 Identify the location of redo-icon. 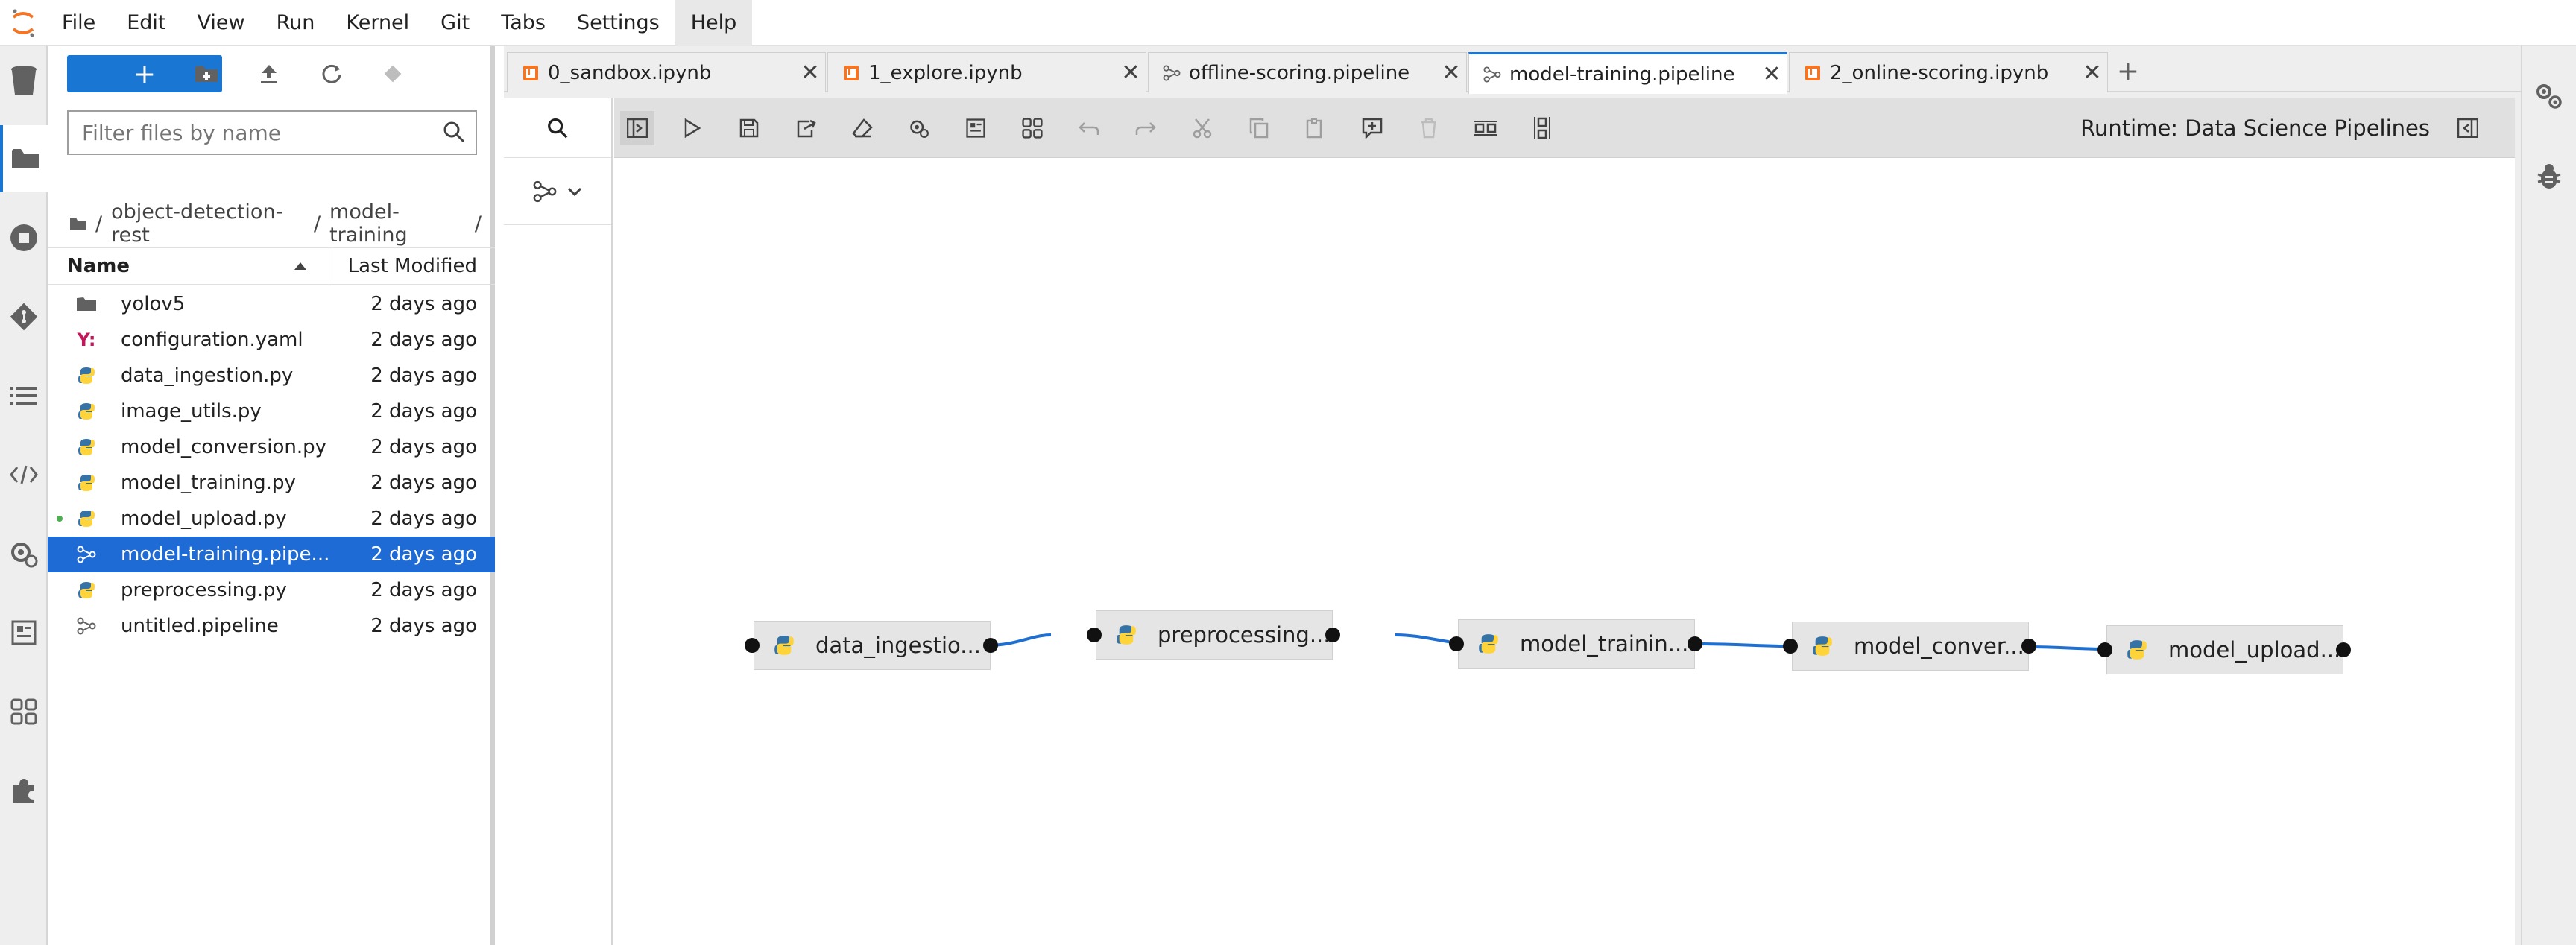
(1145, 128).